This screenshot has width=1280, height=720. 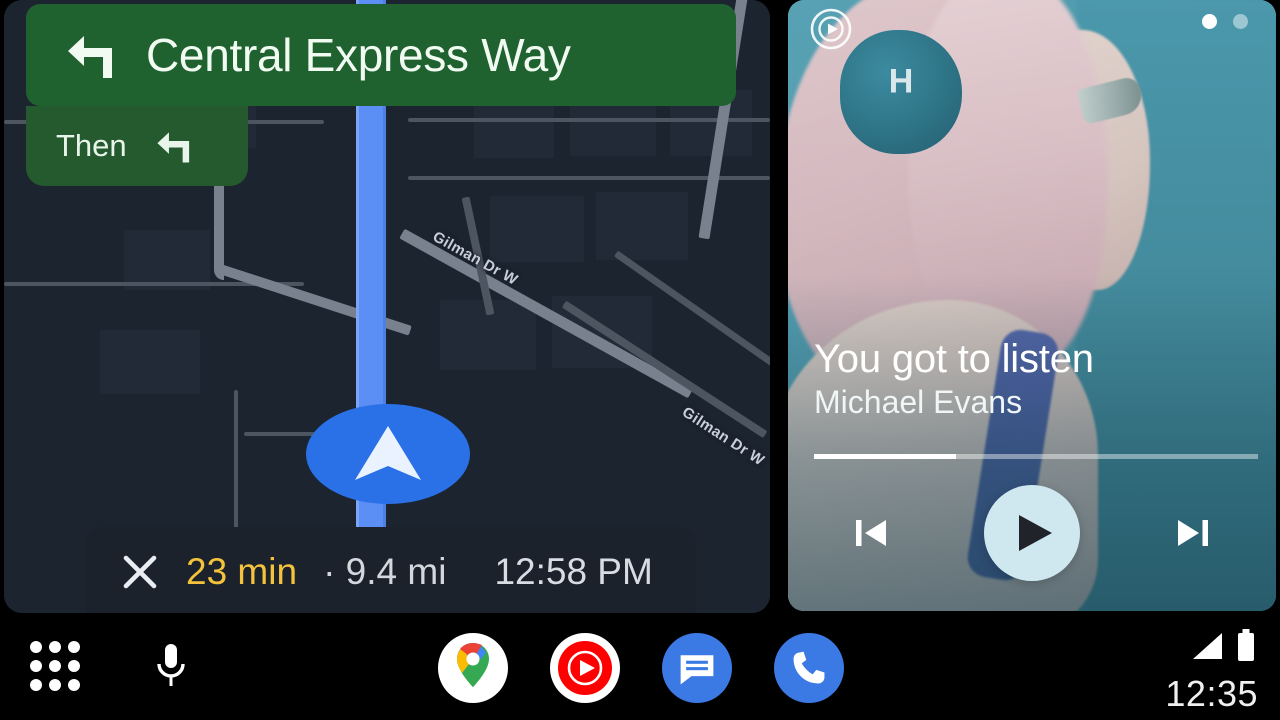 I want to click on status-area: 12:35, so click(x=1207, y=671).